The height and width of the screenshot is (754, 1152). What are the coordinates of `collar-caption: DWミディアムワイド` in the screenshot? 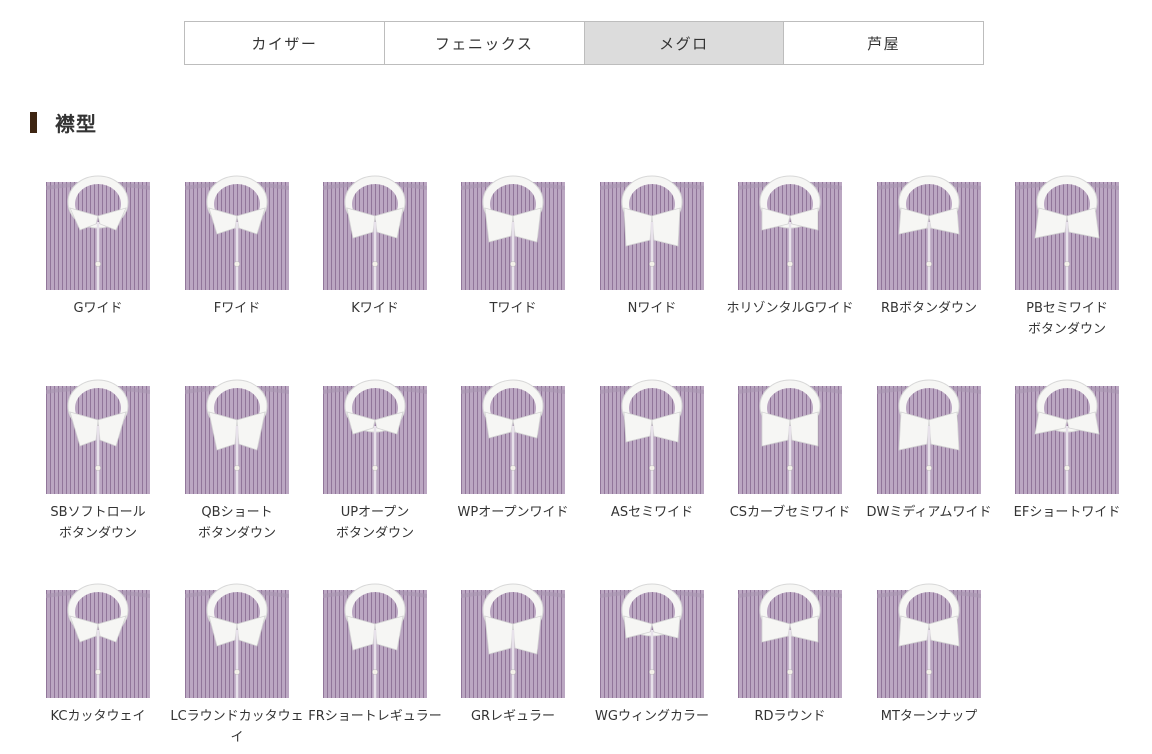 It's located at (929, 512).